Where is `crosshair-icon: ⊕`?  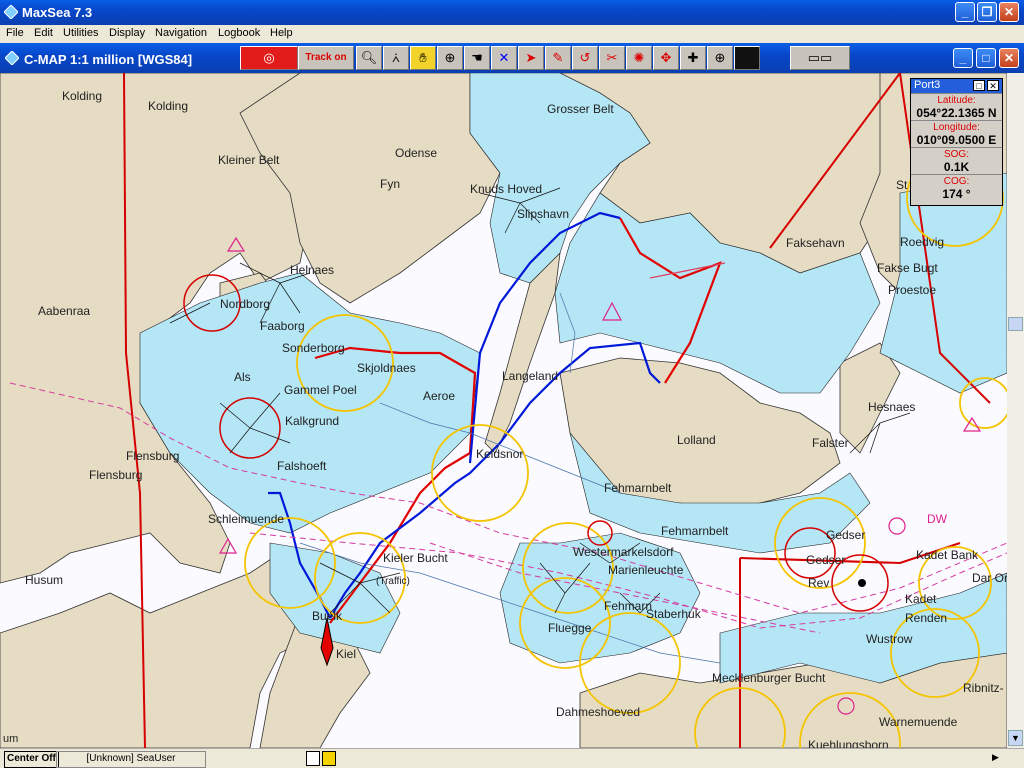 crosshair-icon: ⊕ is located at coordinates (450, 57).